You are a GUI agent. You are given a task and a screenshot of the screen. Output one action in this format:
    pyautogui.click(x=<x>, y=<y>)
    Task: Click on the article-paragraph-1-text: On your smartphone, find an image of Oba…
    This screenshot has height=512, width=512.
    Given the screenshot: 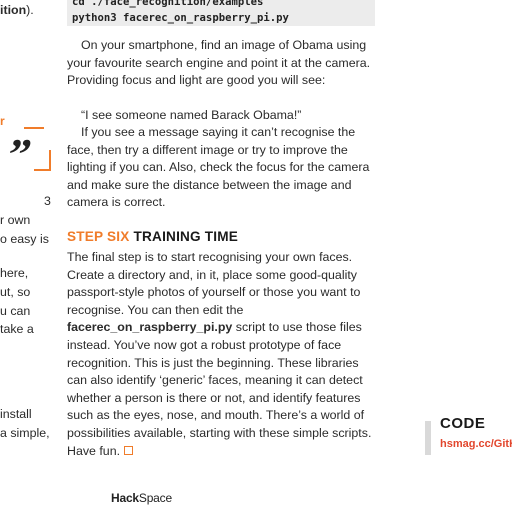 What is the action you would take?
    pyautogui.click(x=219, y=63)
    